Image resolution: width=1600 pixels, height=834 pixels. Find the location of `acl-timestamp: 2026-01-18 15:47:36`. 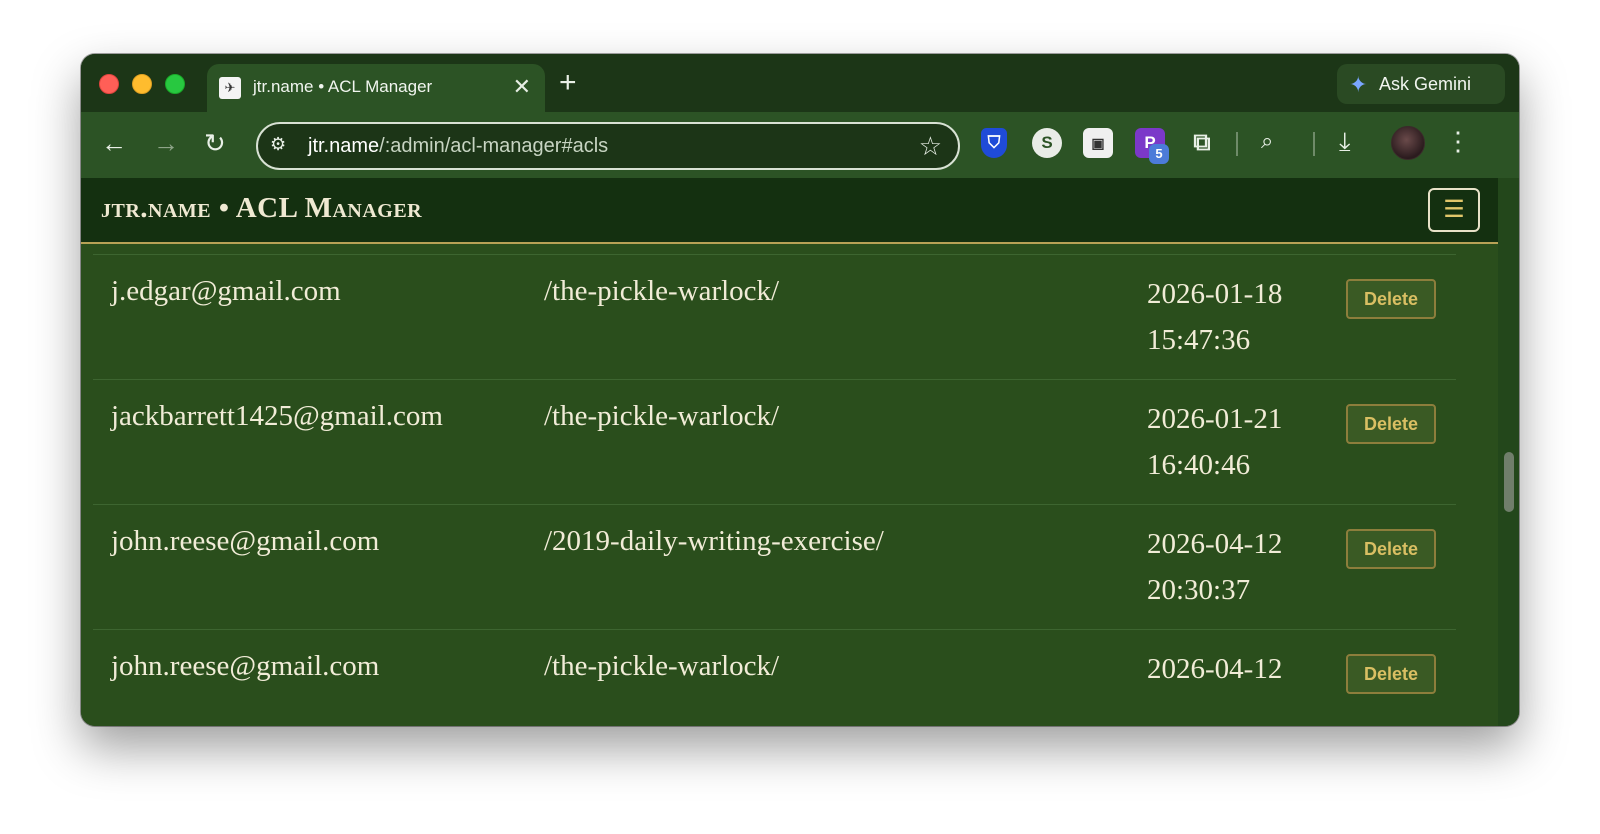

acl-timestamp: 2026-01-18 15:47:36 is located at coordinates (1214, 317).